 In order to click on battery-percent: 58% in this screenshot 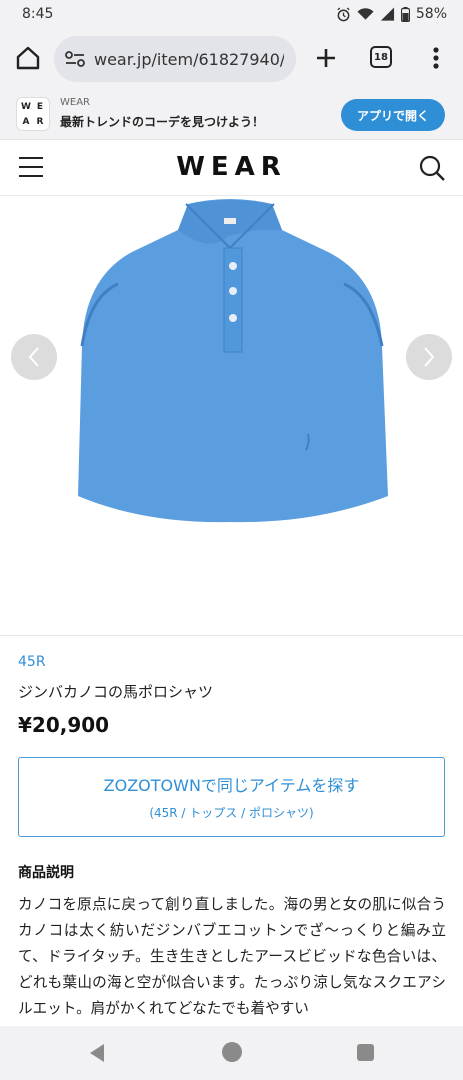, I will do `click(431, 14)`.